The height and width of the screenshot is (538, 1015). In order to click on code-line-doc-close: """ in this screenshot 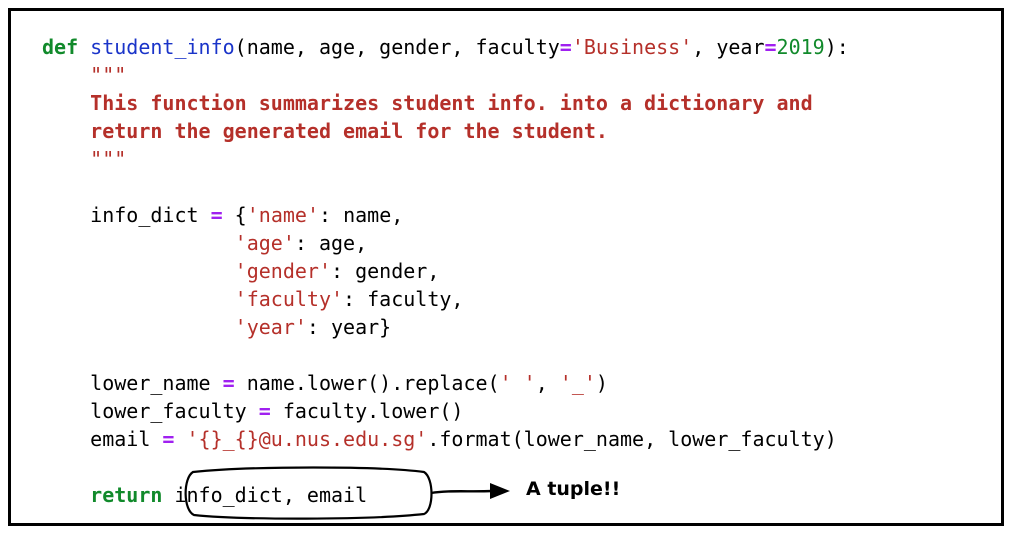, I will do `click(84, 159)`.